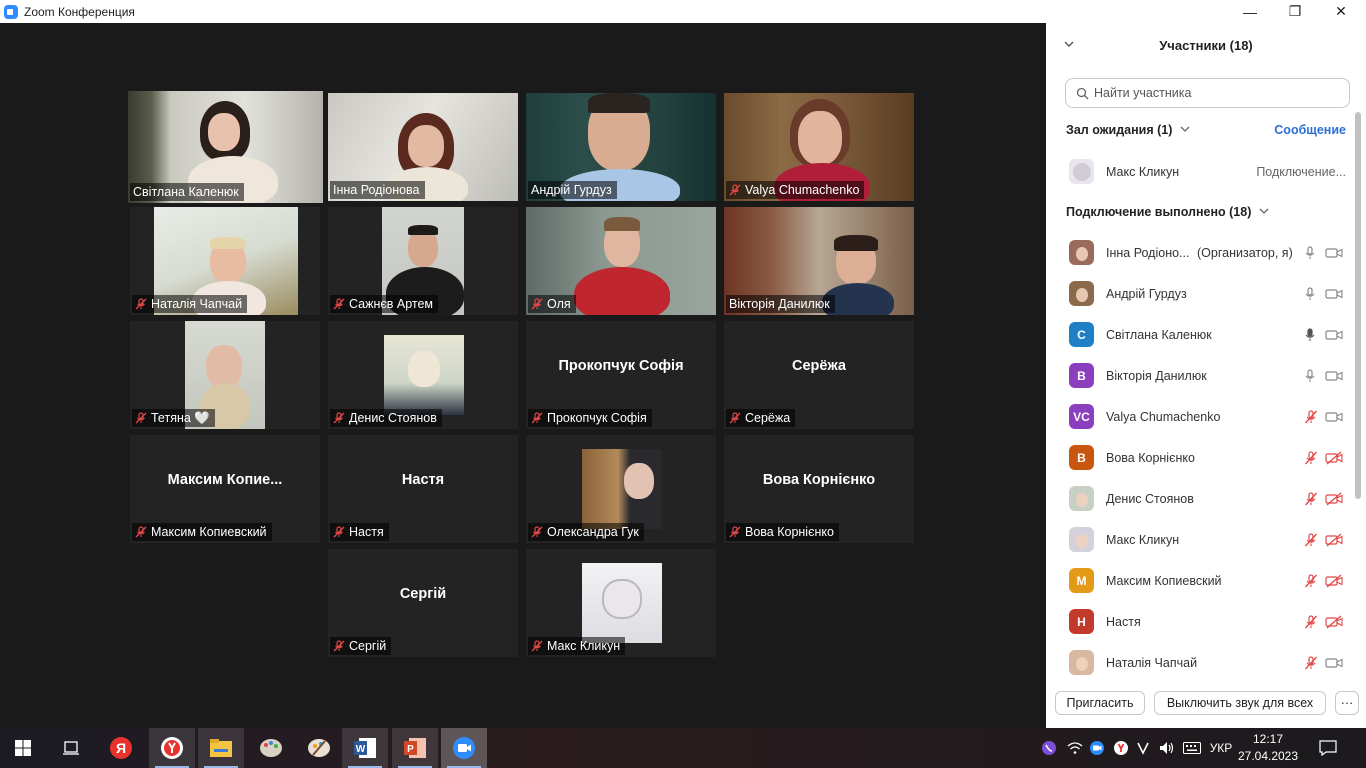  I want to click on tile-name-label: Світлана Каленюк, so click(187, 192).